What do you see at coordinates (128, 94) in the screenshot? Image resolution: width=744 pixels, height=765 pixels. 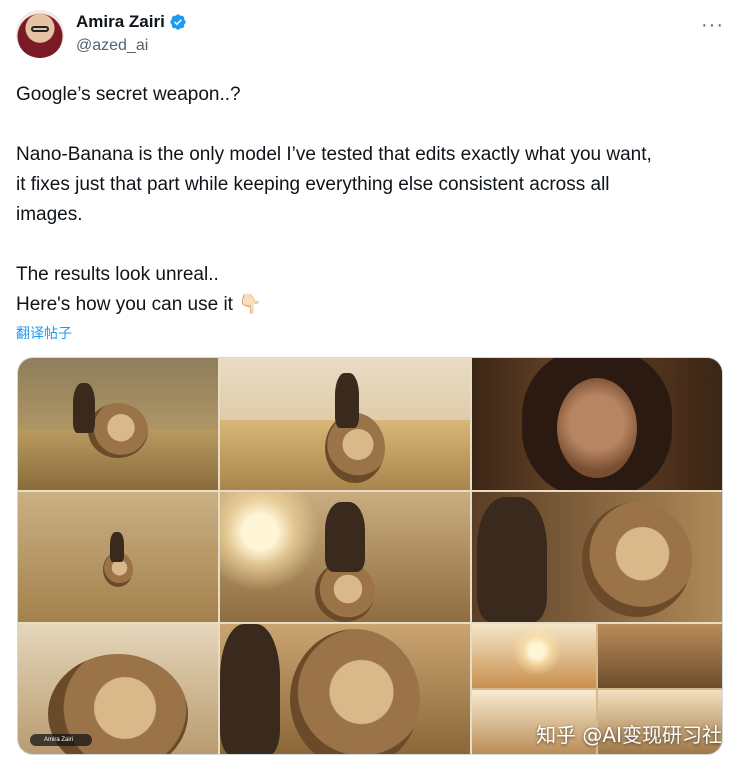 I see `tweet-line-1: Google’s secret weapon..?` at bounding box center [128, 94].